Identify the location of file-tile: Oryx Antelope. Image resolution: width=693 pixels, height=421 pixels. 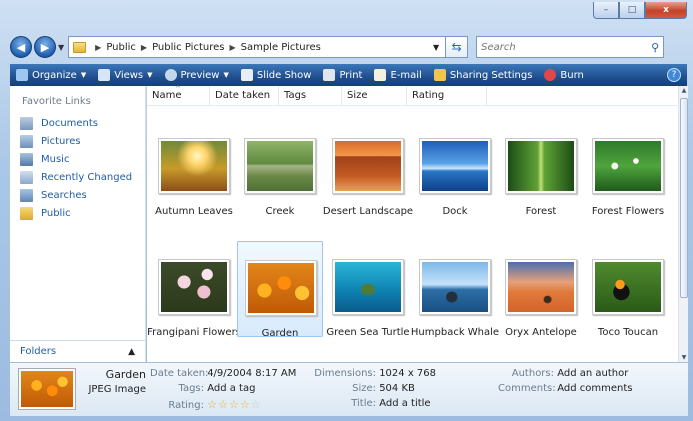
(541, 289).